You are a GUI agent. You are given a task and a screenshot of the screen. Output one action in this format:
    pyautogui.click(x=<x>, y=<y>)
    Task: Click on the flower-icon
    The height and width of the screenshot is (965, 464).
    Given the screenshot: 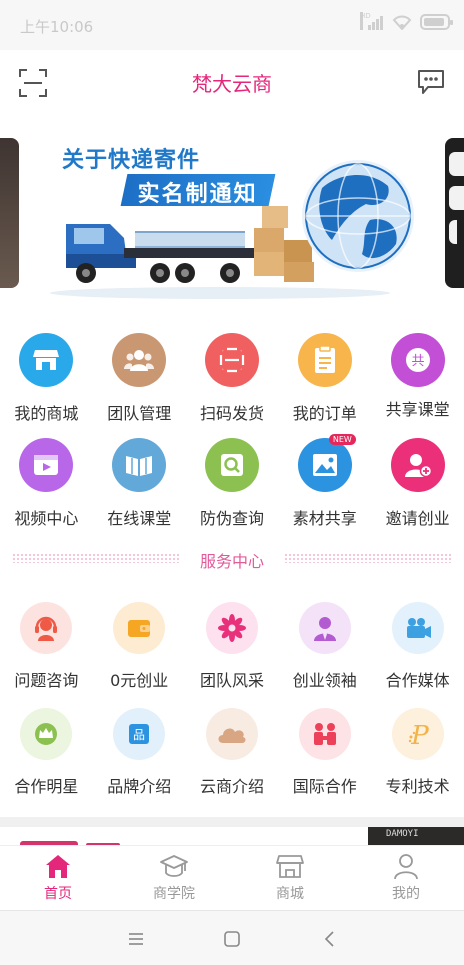 What is the action you would take?
    pyautogui.click(x=231, y=628)
    